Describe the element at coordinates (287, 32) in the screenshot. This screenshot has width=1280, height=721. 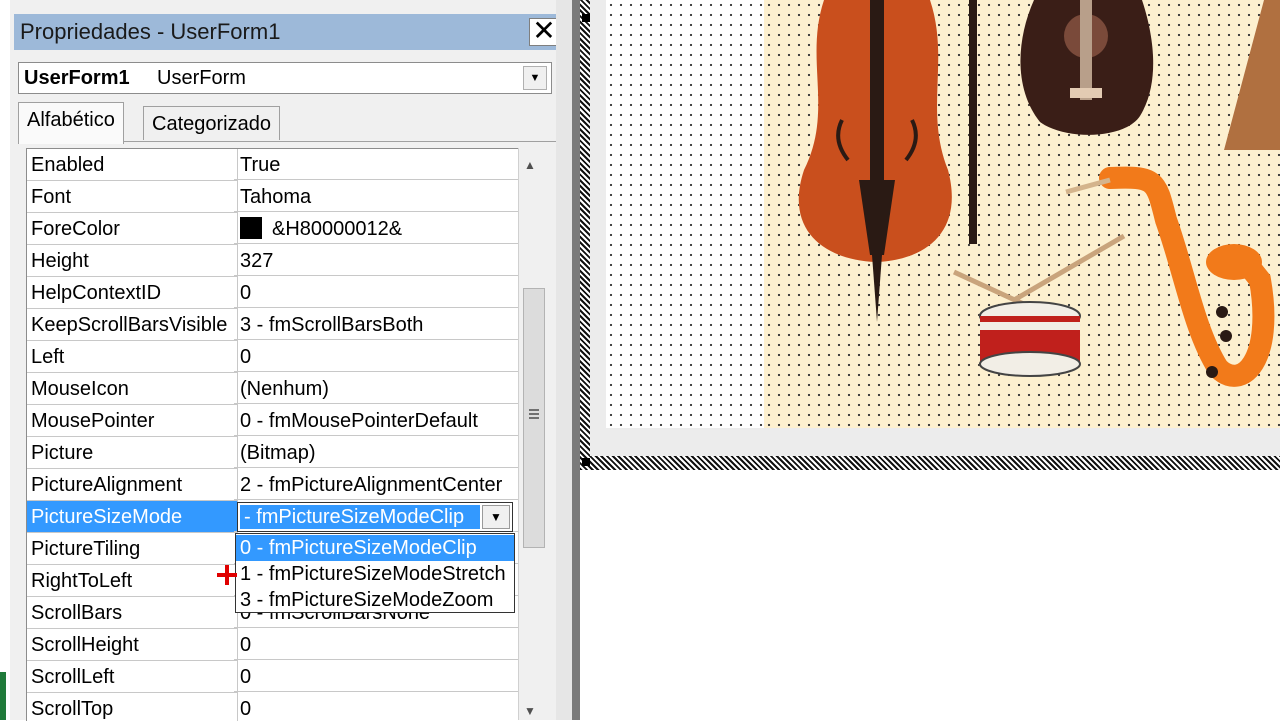
I see `properties-title-bar: Propriedades - UserForm1` at that location.